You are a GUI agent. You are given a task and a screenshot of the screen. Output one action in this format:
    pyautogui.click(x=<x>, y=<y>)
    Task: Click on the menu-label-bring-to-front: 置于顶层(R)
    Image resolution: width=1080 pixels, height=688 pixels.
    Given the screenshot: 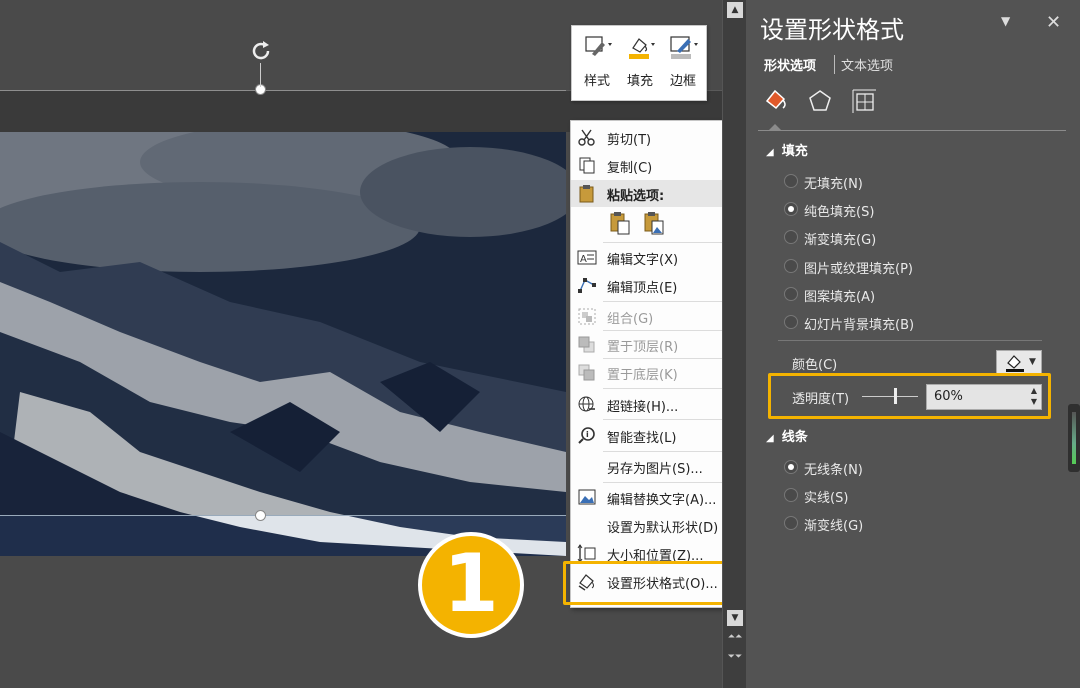 What is the action you would take?
    pyautogui.click(x=643, y=347)
    